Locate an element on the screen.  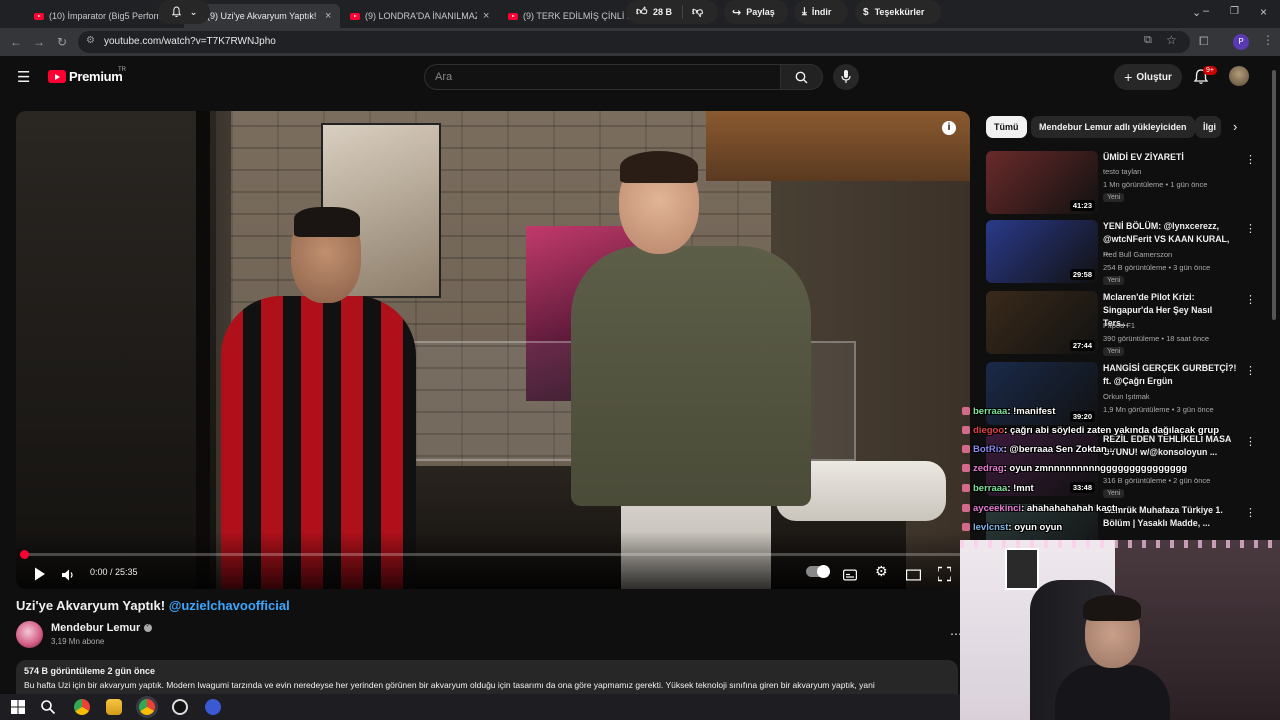
info-icon: i is located at coordinates (949, 128).